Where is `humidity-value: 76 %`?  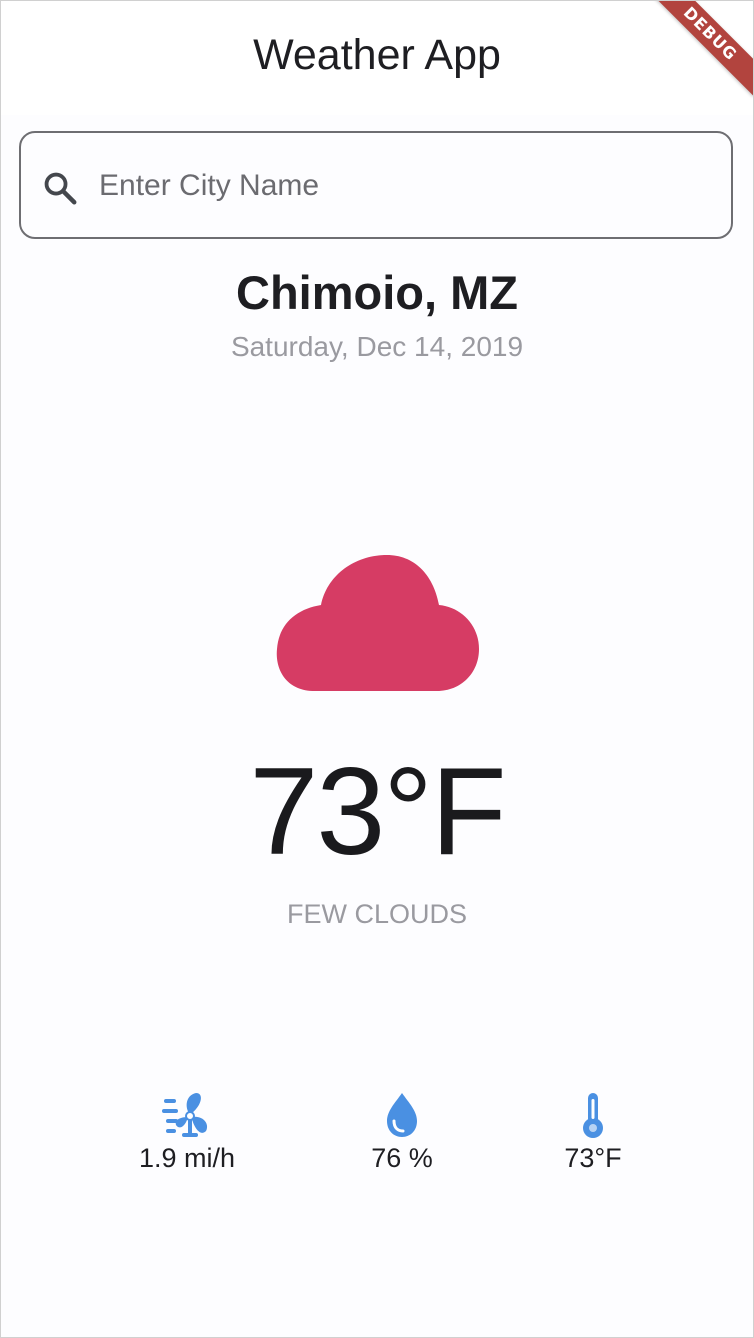 humidity-value: 76 % is located at coordinates (402, 1158).